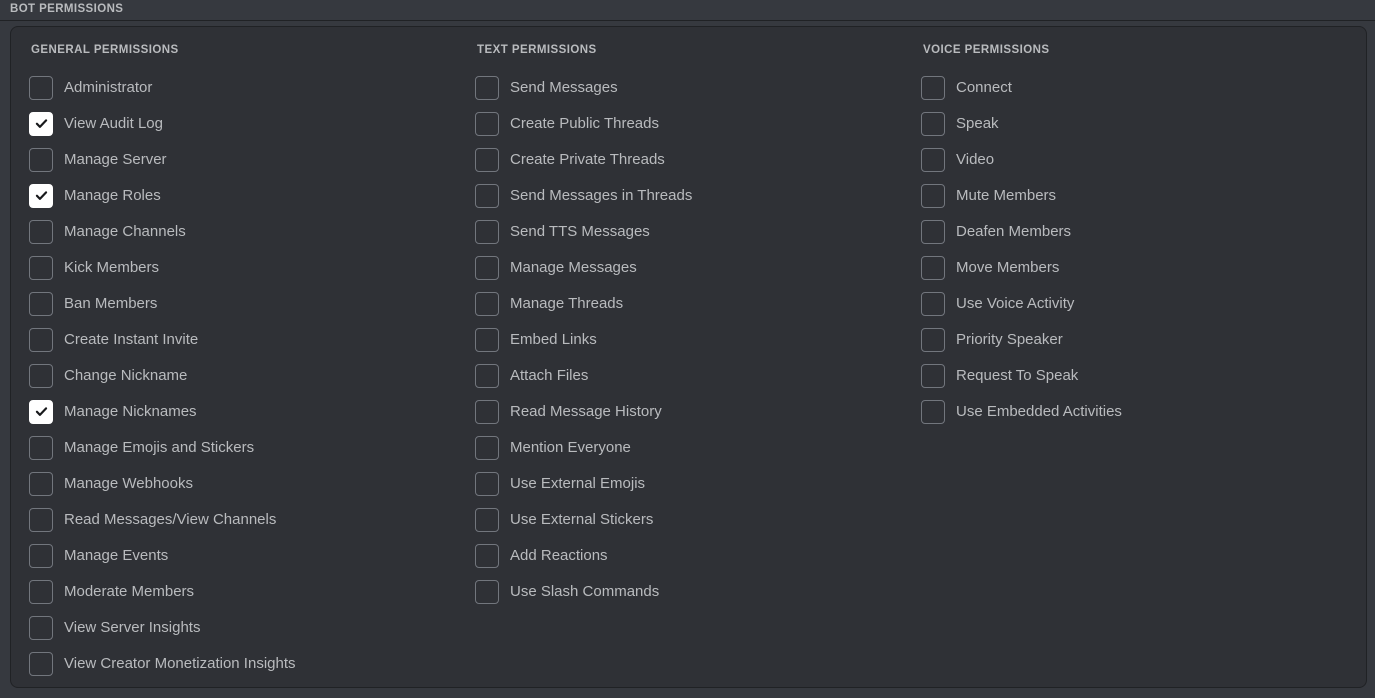 The height and width of the screenshot is (698, 1375). Describe the element at coordinates (244, 376) in the screenshot. I see `permission-row: Change Nickname` at that location.